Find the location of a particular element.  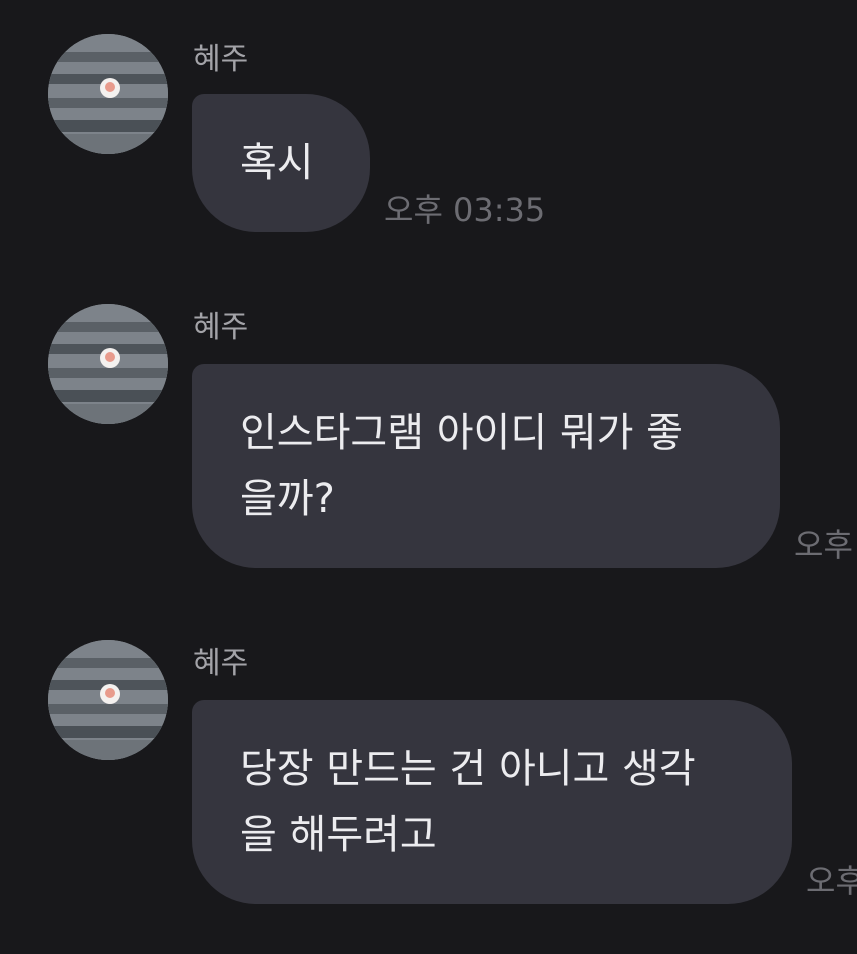

message-text: 혹시 is located at coordinates (277, 163).